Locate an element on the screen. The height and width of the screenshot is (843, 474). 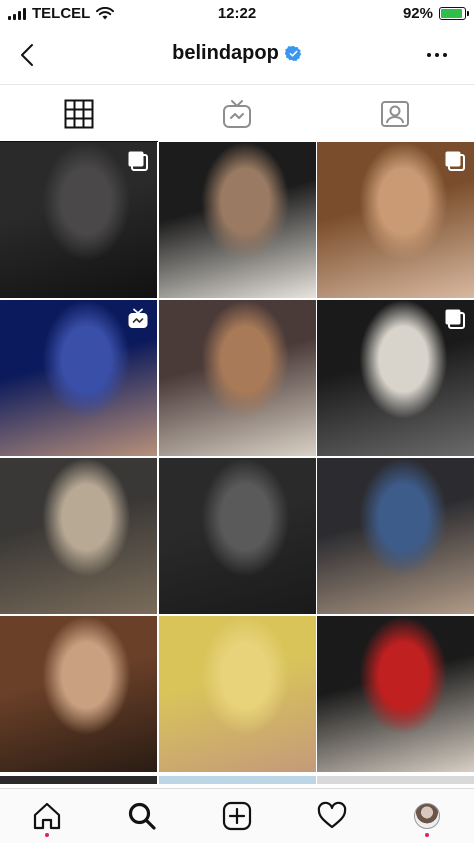
bottom-navigation is located at coordinates (237, 815).